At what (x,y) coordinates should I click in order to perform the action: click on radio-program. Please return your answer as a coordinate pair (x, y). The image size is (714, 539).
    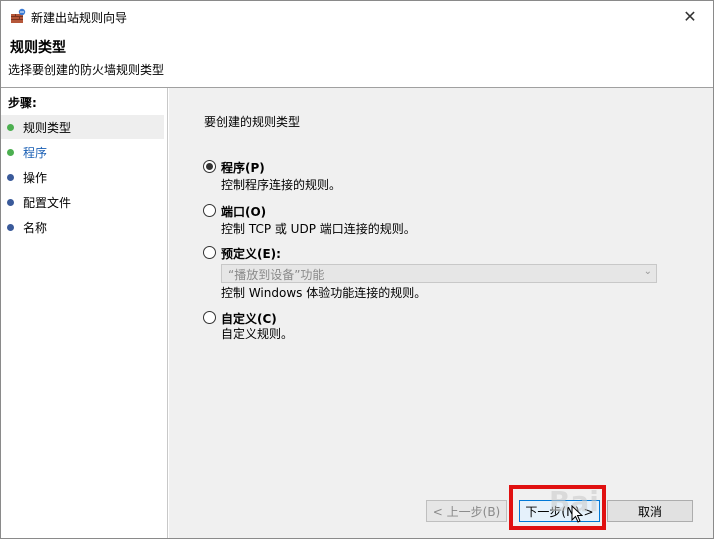
    Looking at the image, I should click on (209, 166).